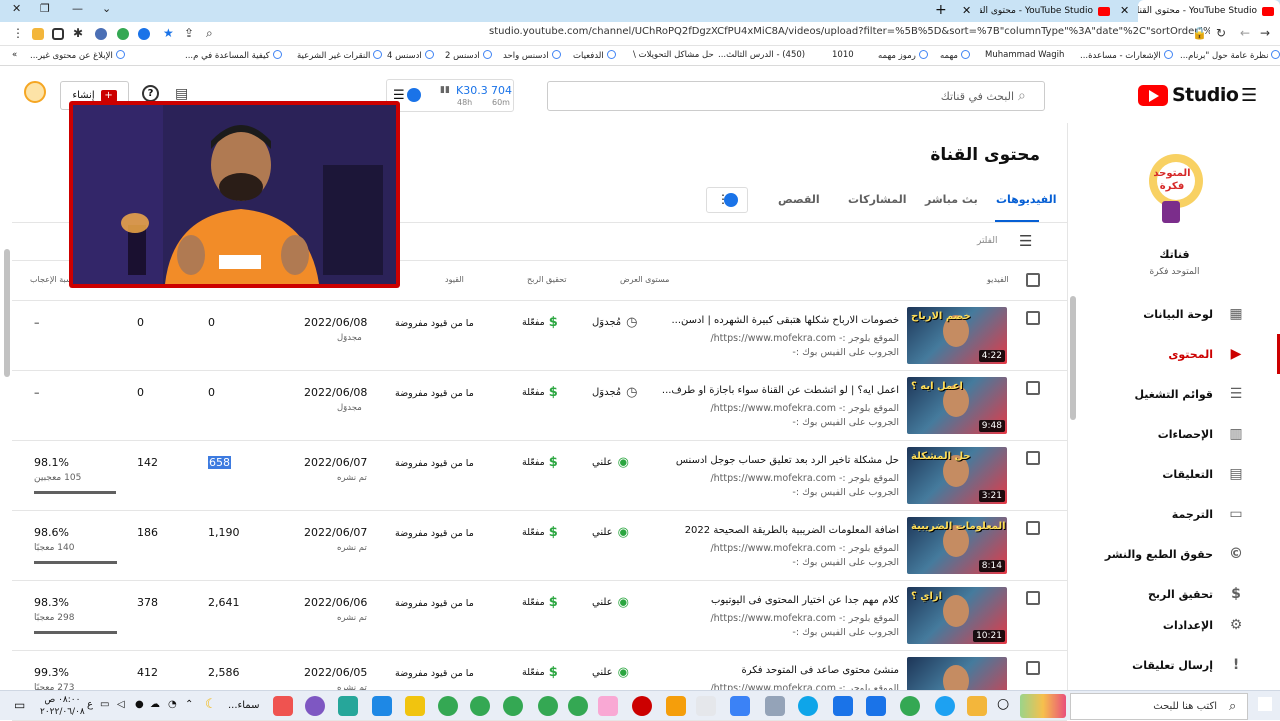  I want to click on language-indicator: ع, so click(90, 704).